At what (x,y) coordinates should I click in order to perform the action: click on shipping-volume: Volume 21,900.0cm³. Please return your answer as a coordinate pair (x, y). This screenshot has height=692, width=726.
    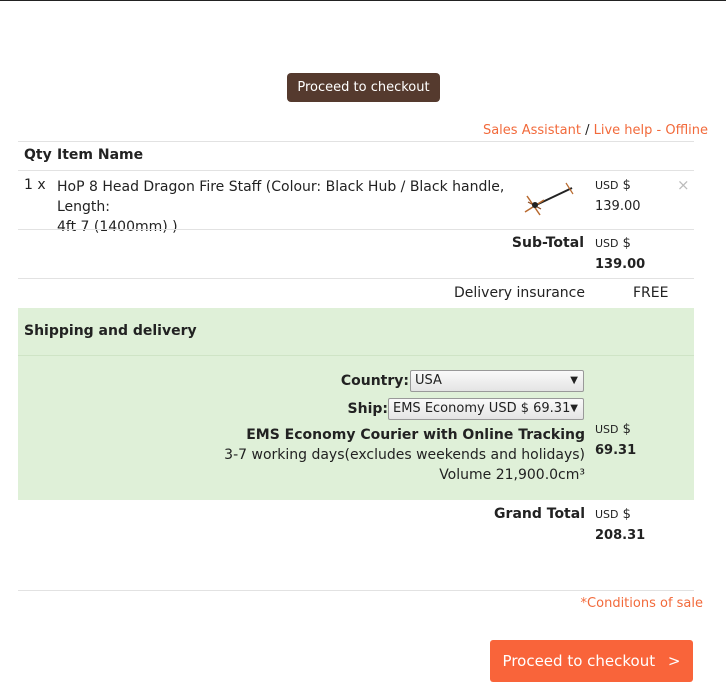
    Looking at the image, I should click on (512, 475).